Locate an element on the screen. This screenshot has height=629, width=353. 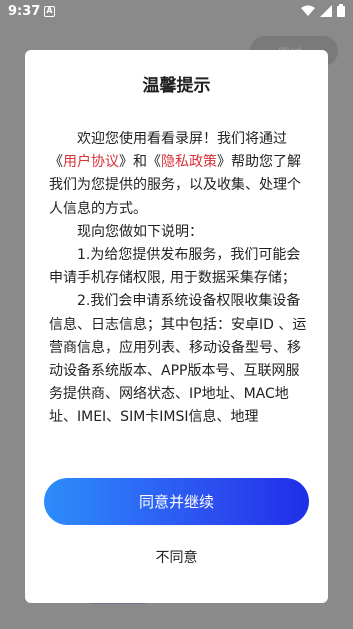
item-1: 1.为给您提供发布服务，我们可能会申请手机存储权限, 用于数据采集存储； is located at coordinates (175, 267).